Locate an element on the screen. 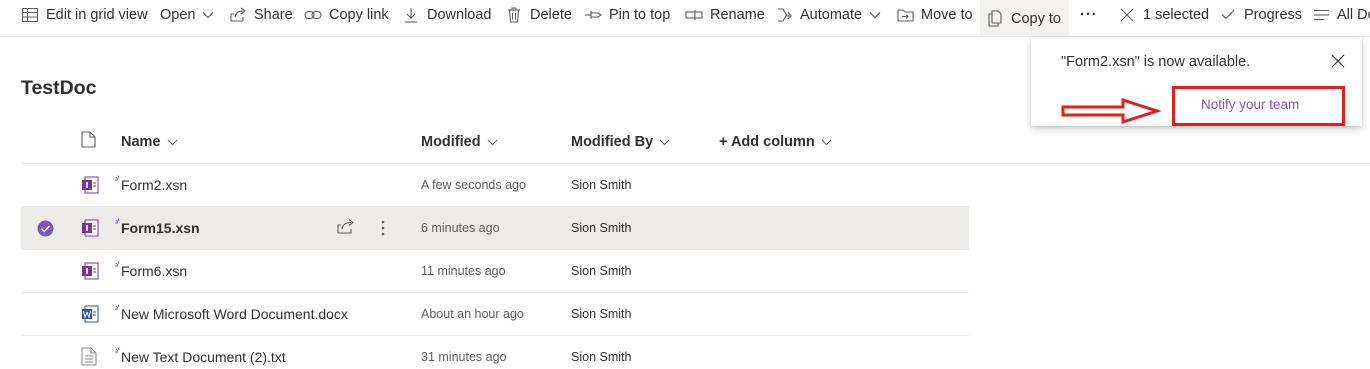 The width and height of the screenshot is (1370, 369). rename-button: Rename is located at coordinates (725, 14).